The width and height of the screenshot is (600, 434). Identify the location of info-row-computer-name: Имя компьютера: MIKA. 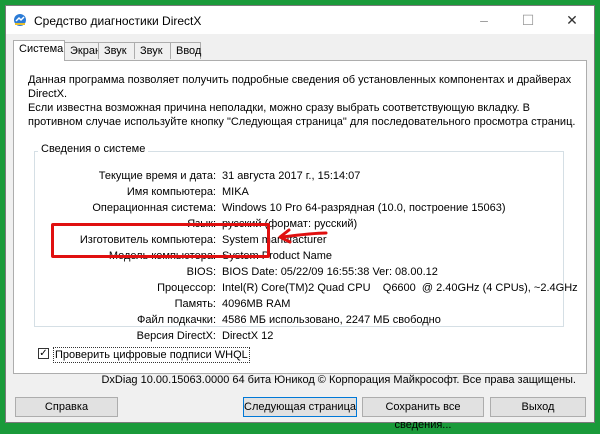
(142, 192).